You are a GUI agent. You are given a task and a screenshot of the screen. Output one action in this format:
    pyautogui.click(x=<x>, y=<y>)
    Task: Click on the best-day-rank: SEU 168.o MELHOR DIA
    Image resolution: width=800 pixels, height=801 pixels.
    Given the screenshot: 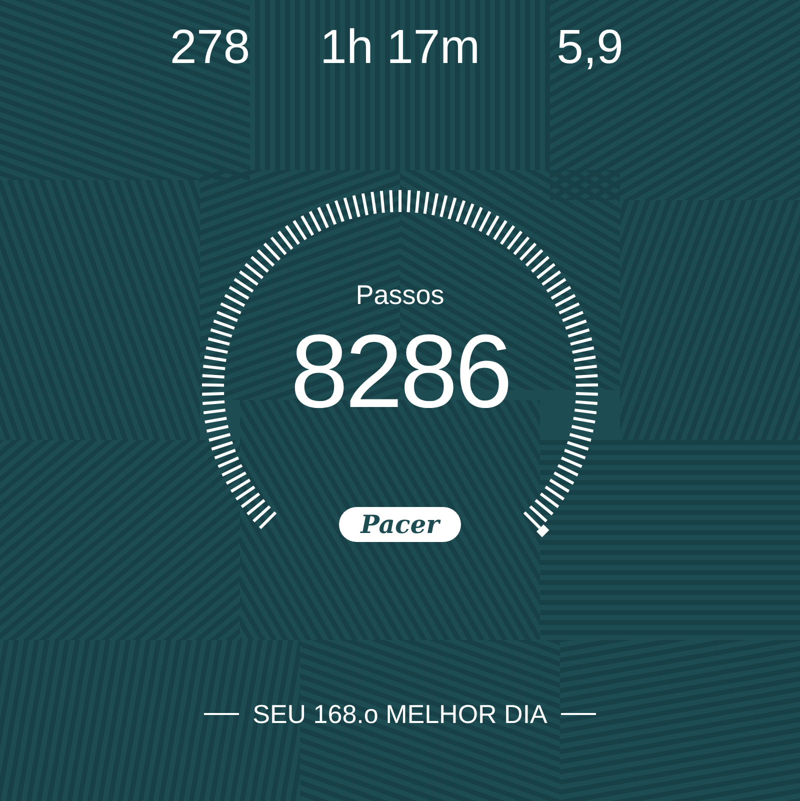 What is the action you would take?
    pyautogui.click(x=400, y=714)
    